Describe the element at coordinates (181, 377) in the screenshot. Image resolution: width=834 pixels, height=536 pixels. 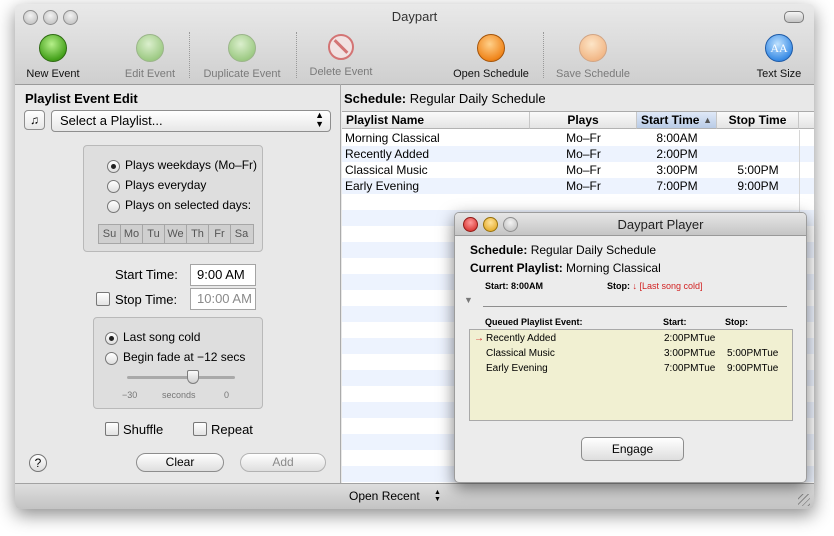
I see `fade-slider-track` at that location.